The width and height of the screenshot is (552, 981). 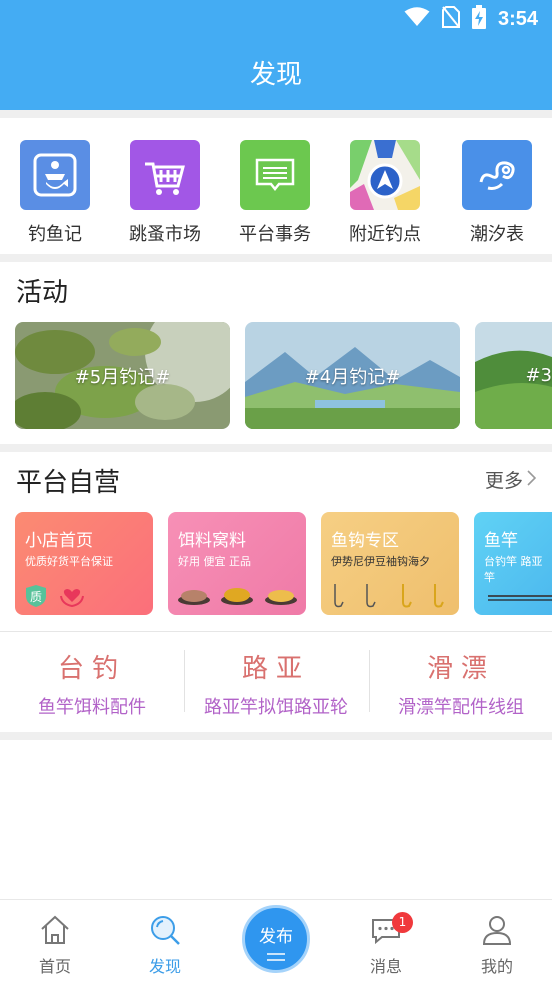 What do you see at coordinates (165, 930) in the screenshot?
I see `discover-icon` at bounding box center [165, 930].